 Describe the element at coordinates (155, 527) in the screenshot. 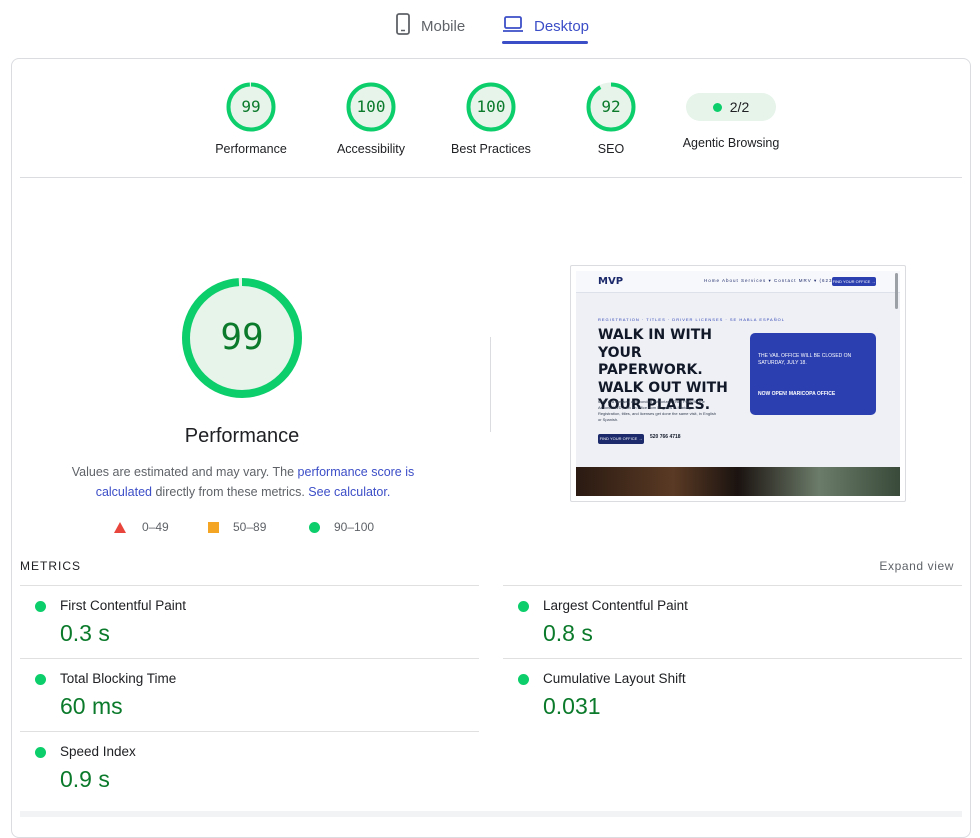

I see `legend-fail-label: 0–49` at that location.